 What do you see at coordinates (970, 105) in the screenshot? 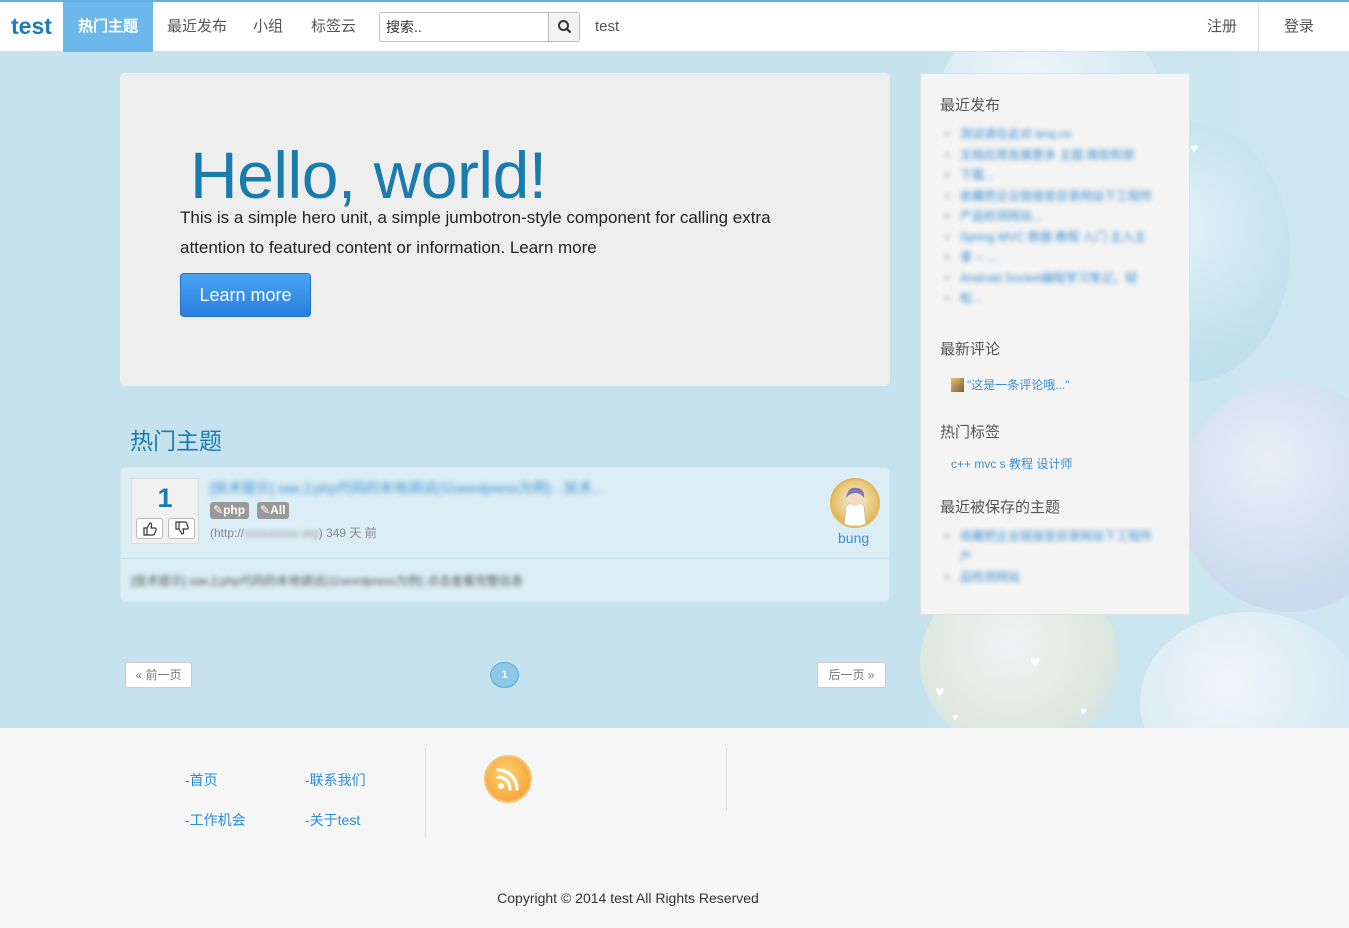
I see `recent-posts-heading: 最近发布` at bounding box center [970, 105].